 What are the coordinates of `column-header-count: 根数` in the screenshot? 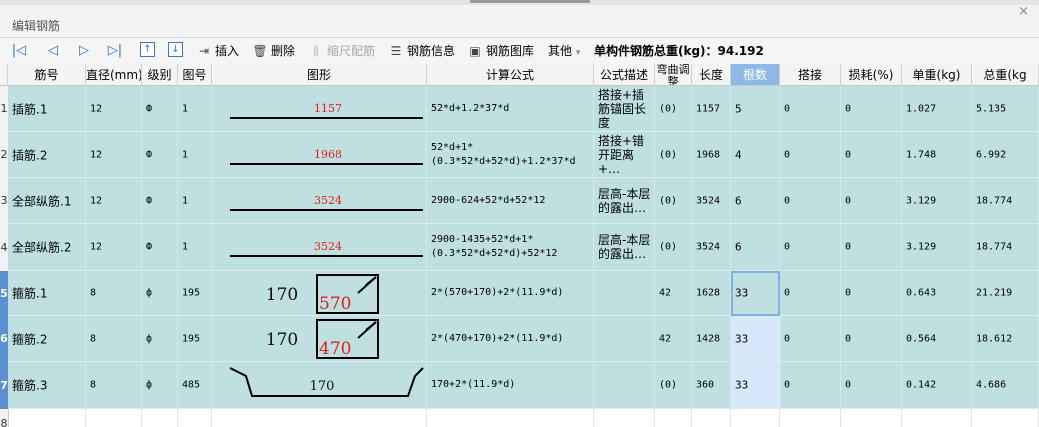 It's located at (755, 75).